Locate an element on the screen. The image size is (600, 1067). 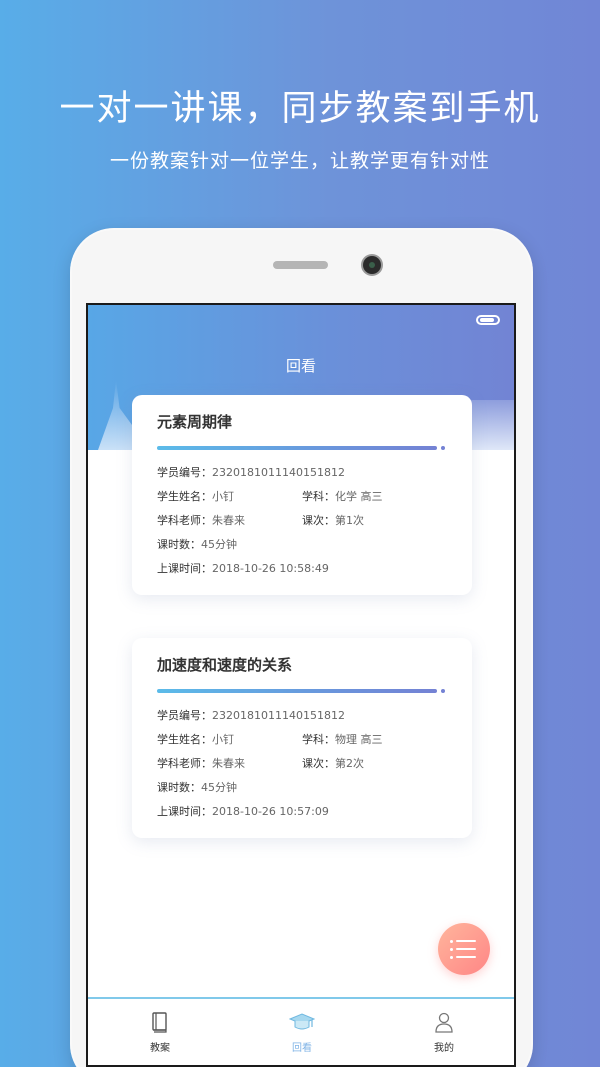
name-subject-row: 学生姓名：小钉 学科：化学 高三 is located at coordinates (302, 500).